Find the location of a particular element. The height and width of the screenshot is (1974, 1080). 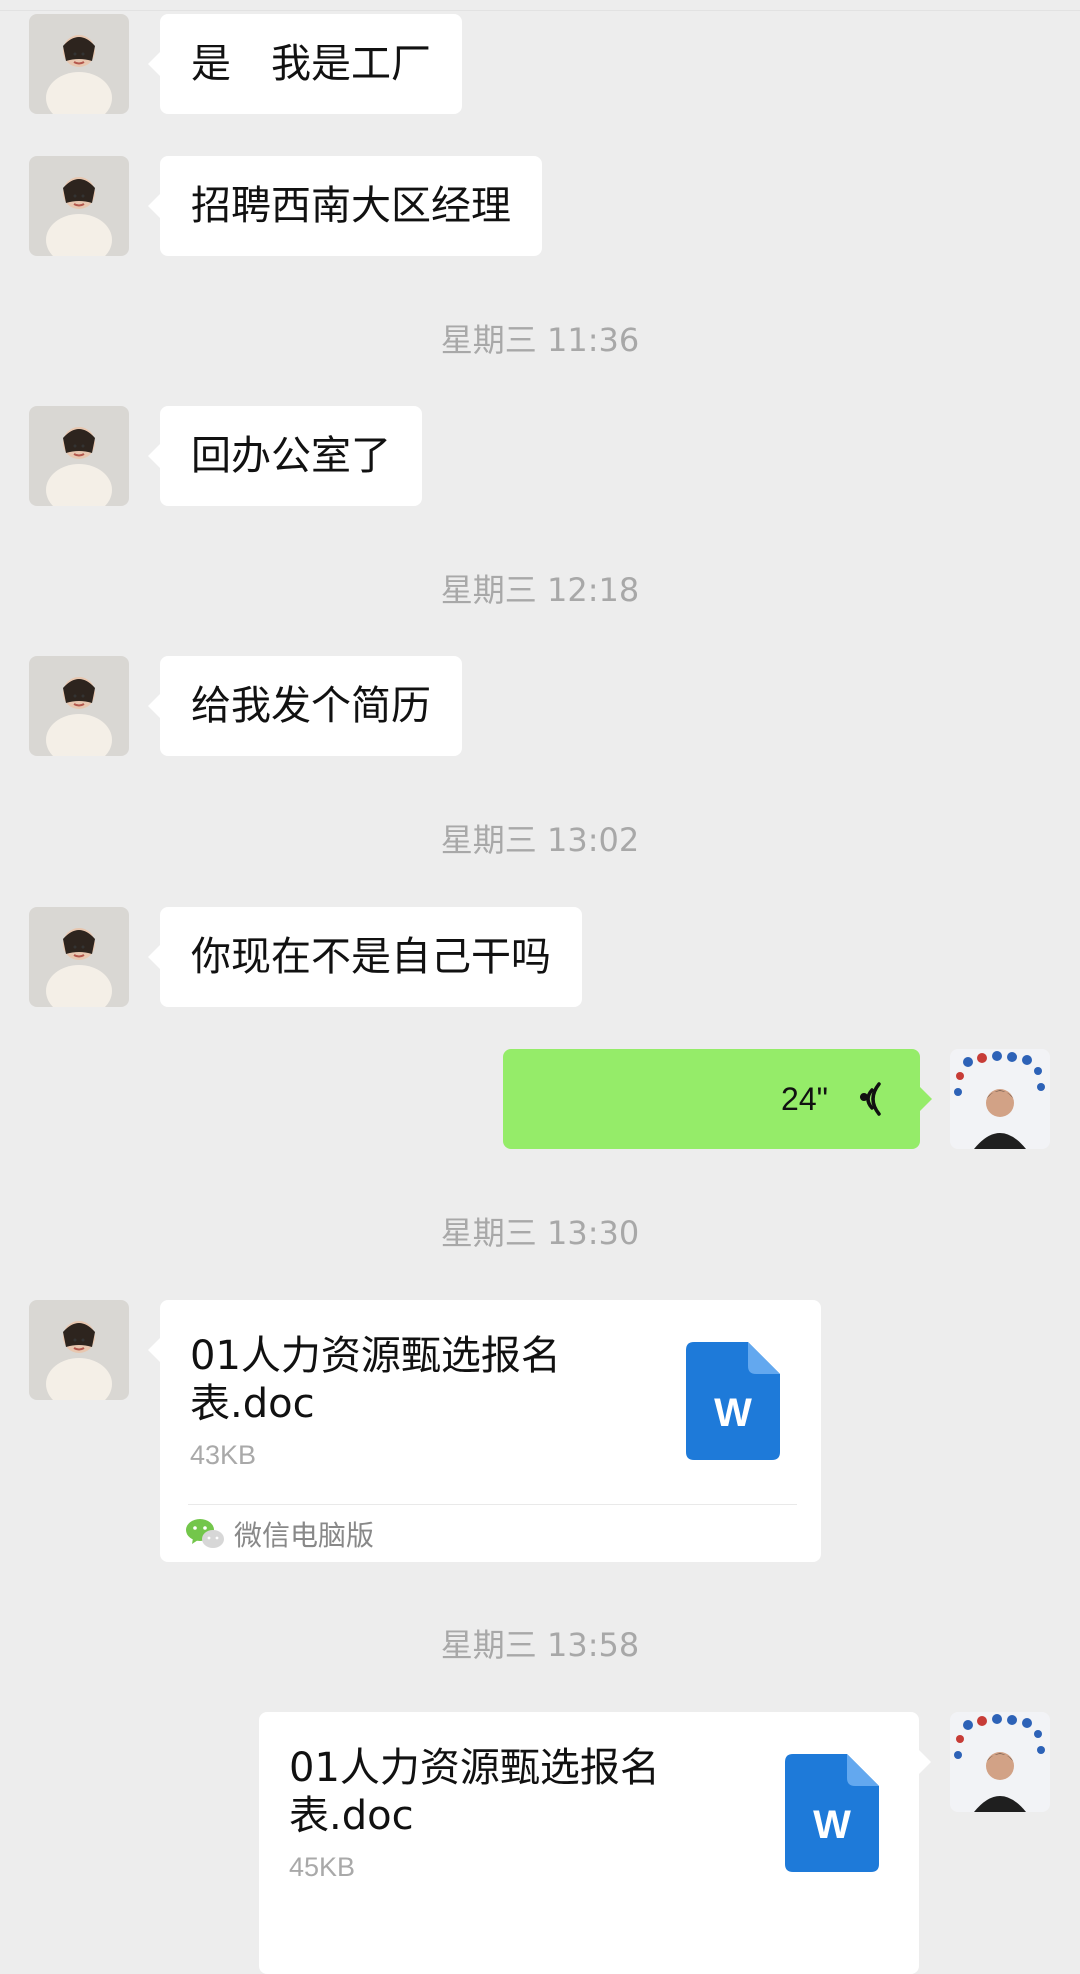

message-bubble: 你现在不是自己干吗 is located at coordinates (365, 957).